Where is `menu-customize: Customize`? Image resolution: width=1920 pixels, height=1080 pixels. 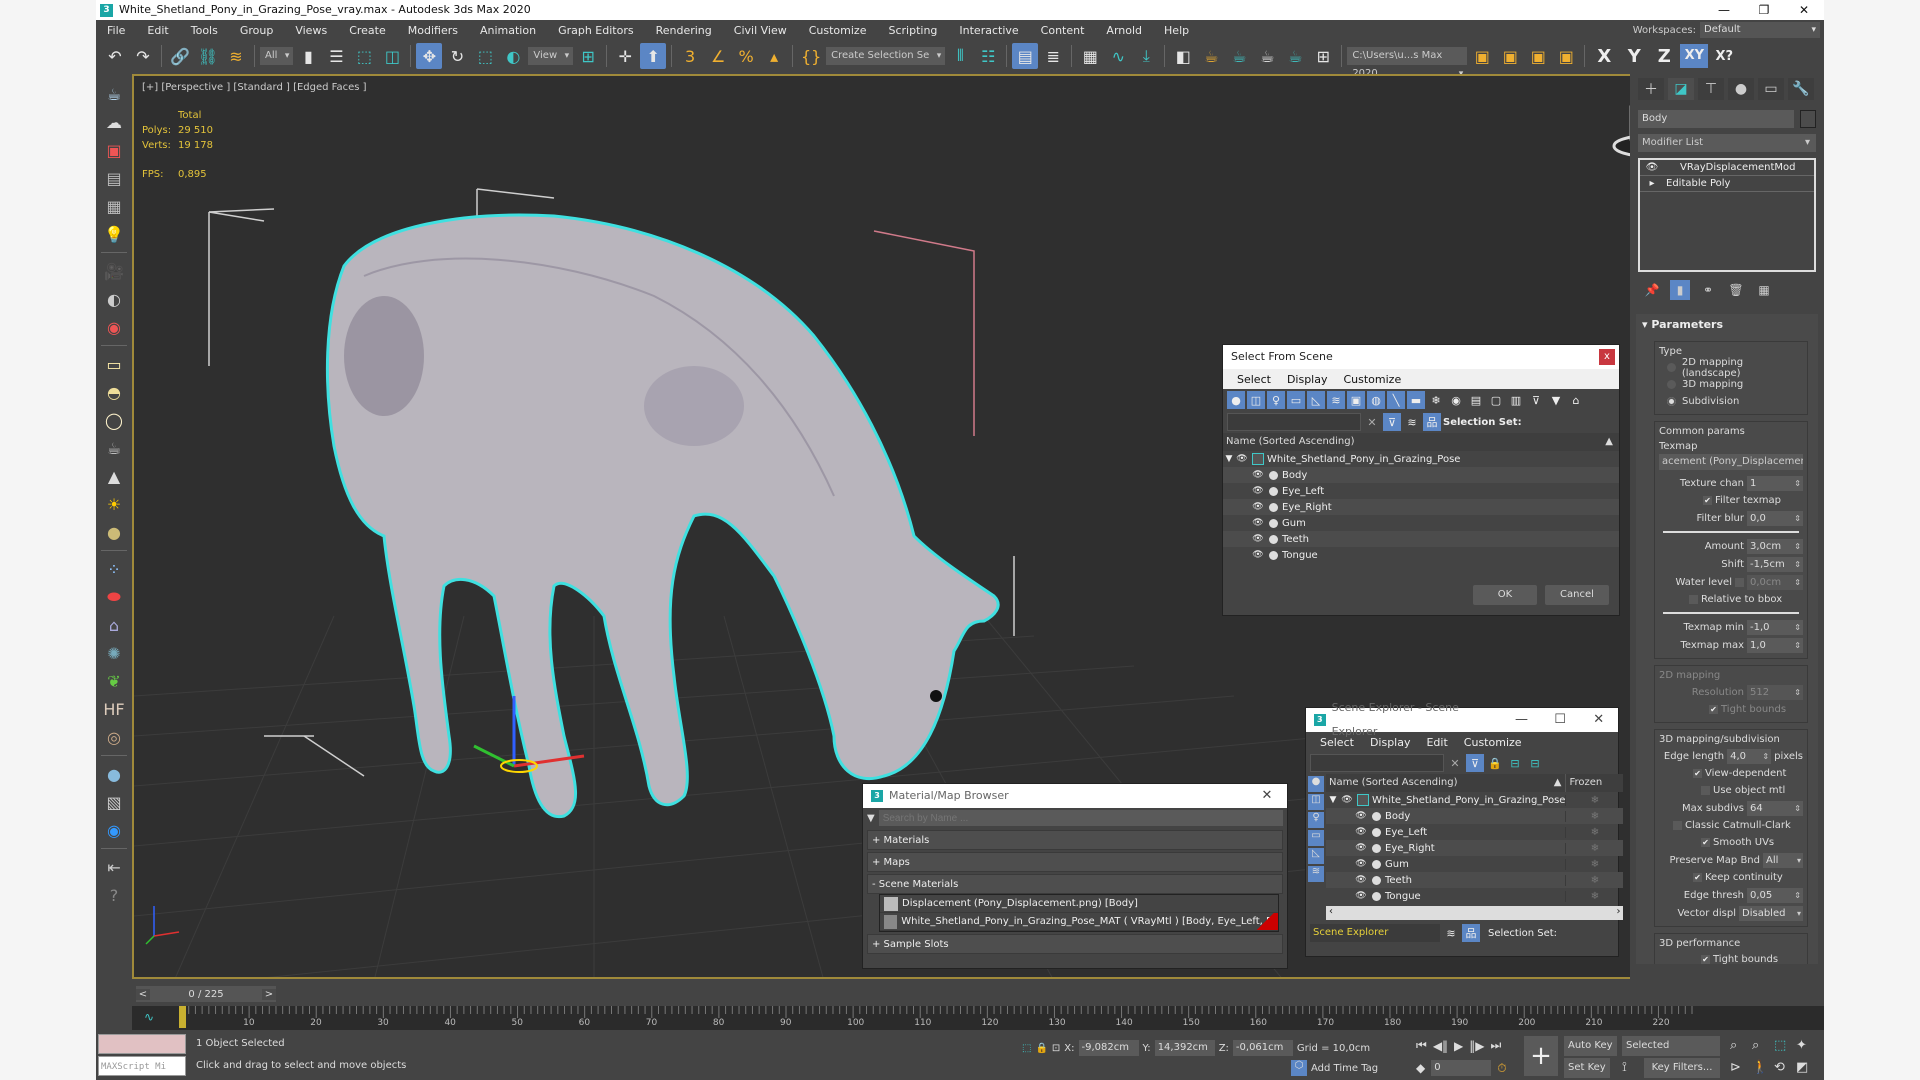
menu-customize: Customize is located at coordinates (838, 30).